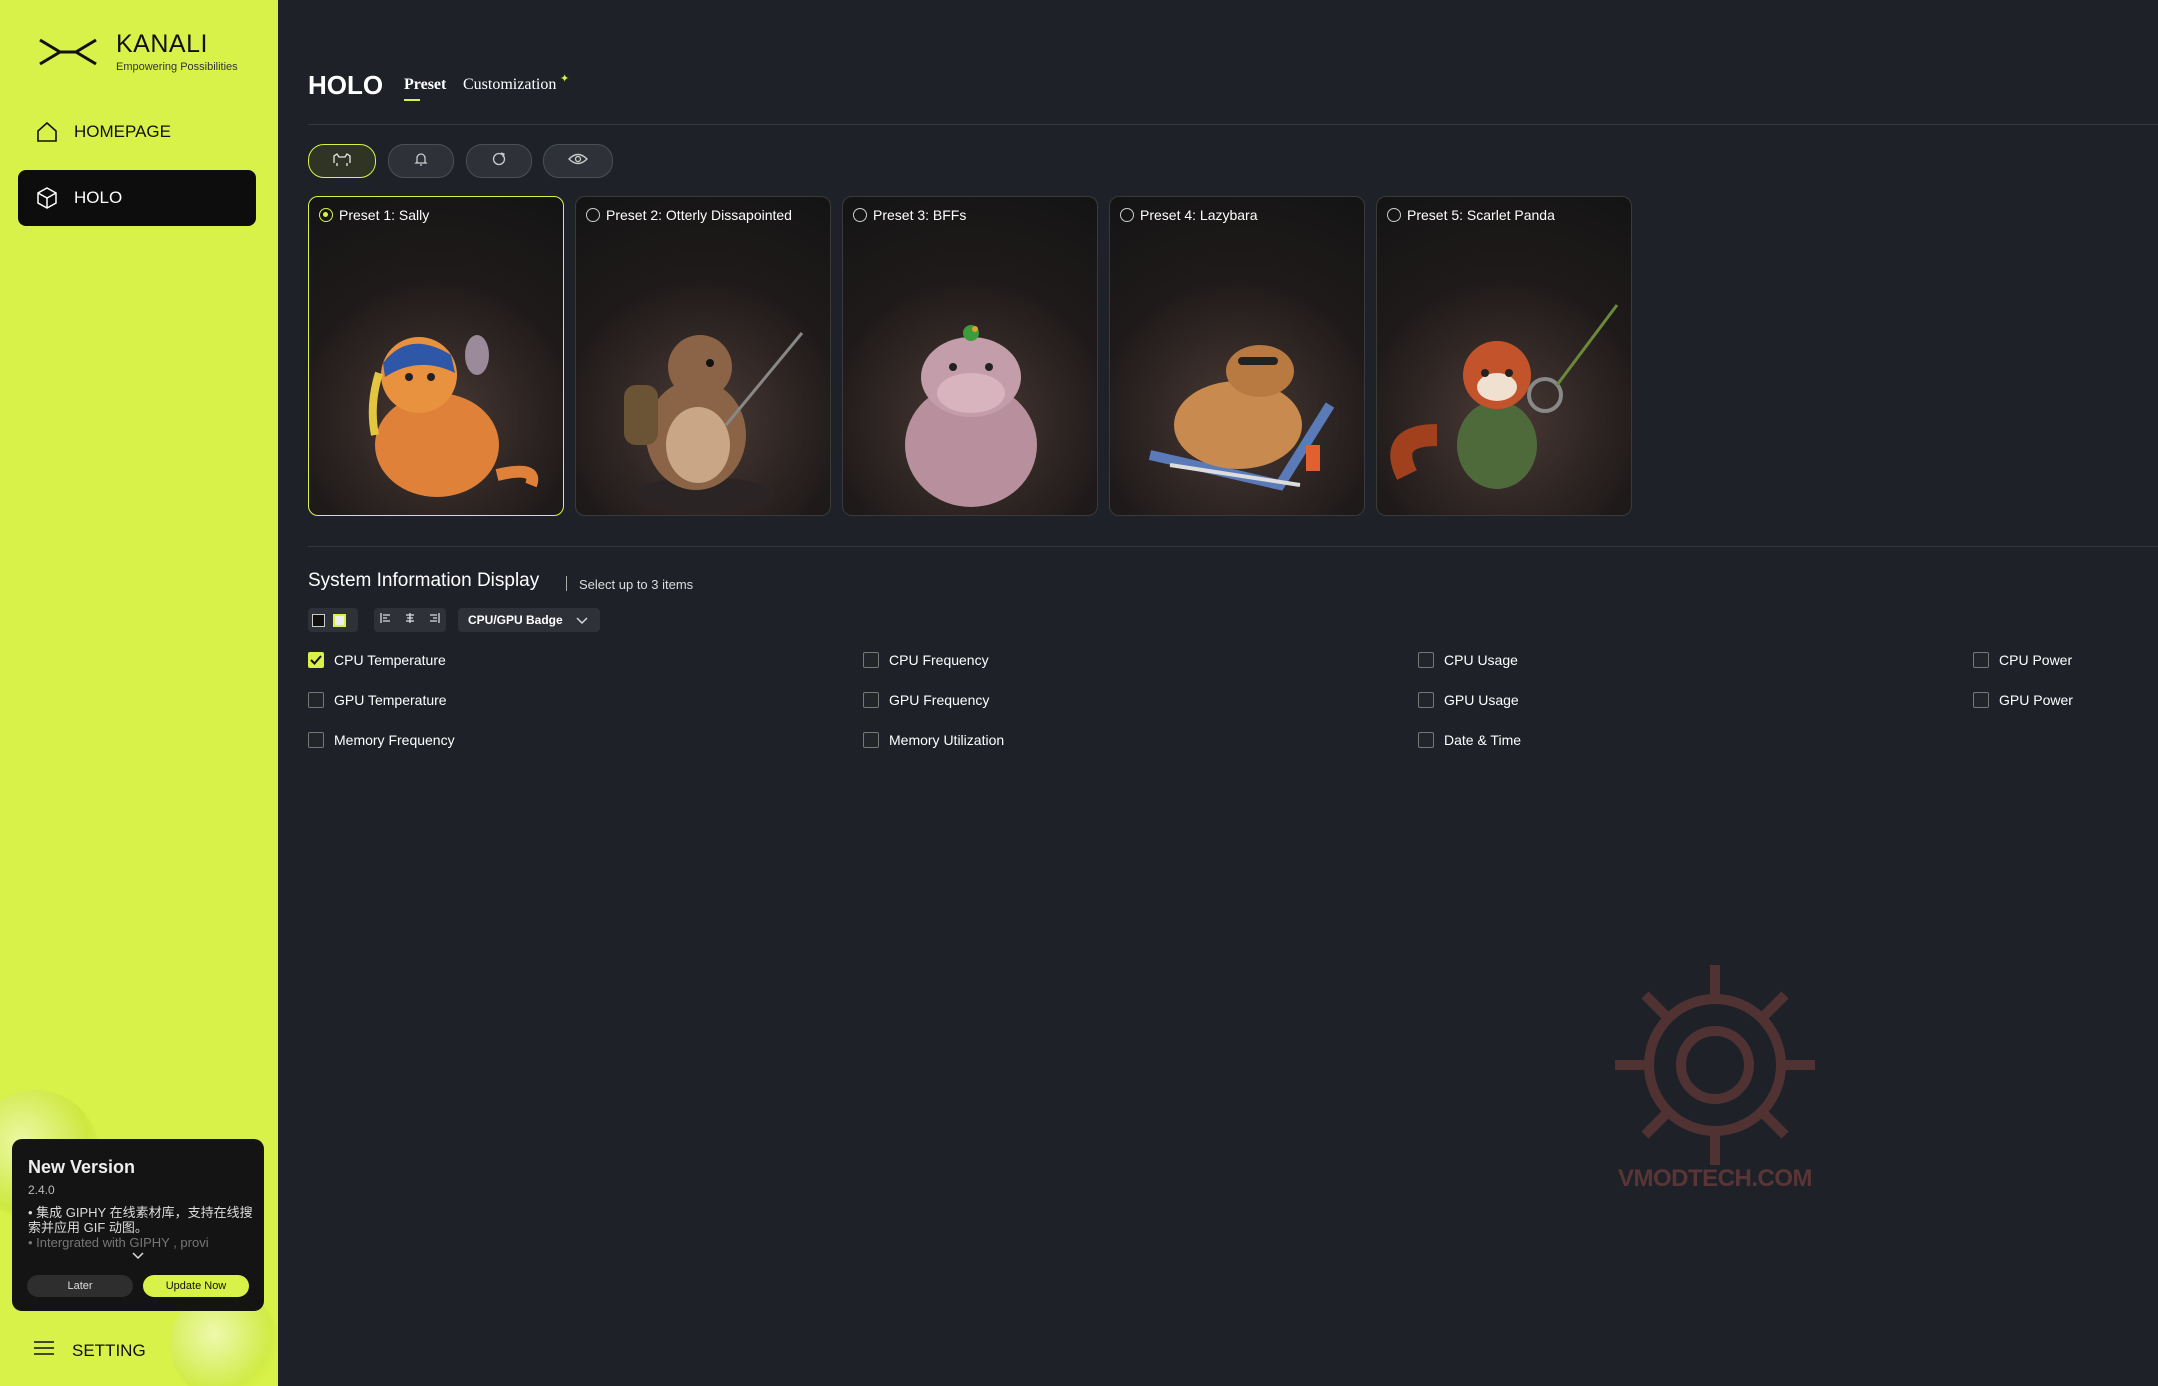 Image resolution: width=2158 pixels, height=1386 pixels. I want to click on option-cpu-power: CPU Power, so click(2022, 660).